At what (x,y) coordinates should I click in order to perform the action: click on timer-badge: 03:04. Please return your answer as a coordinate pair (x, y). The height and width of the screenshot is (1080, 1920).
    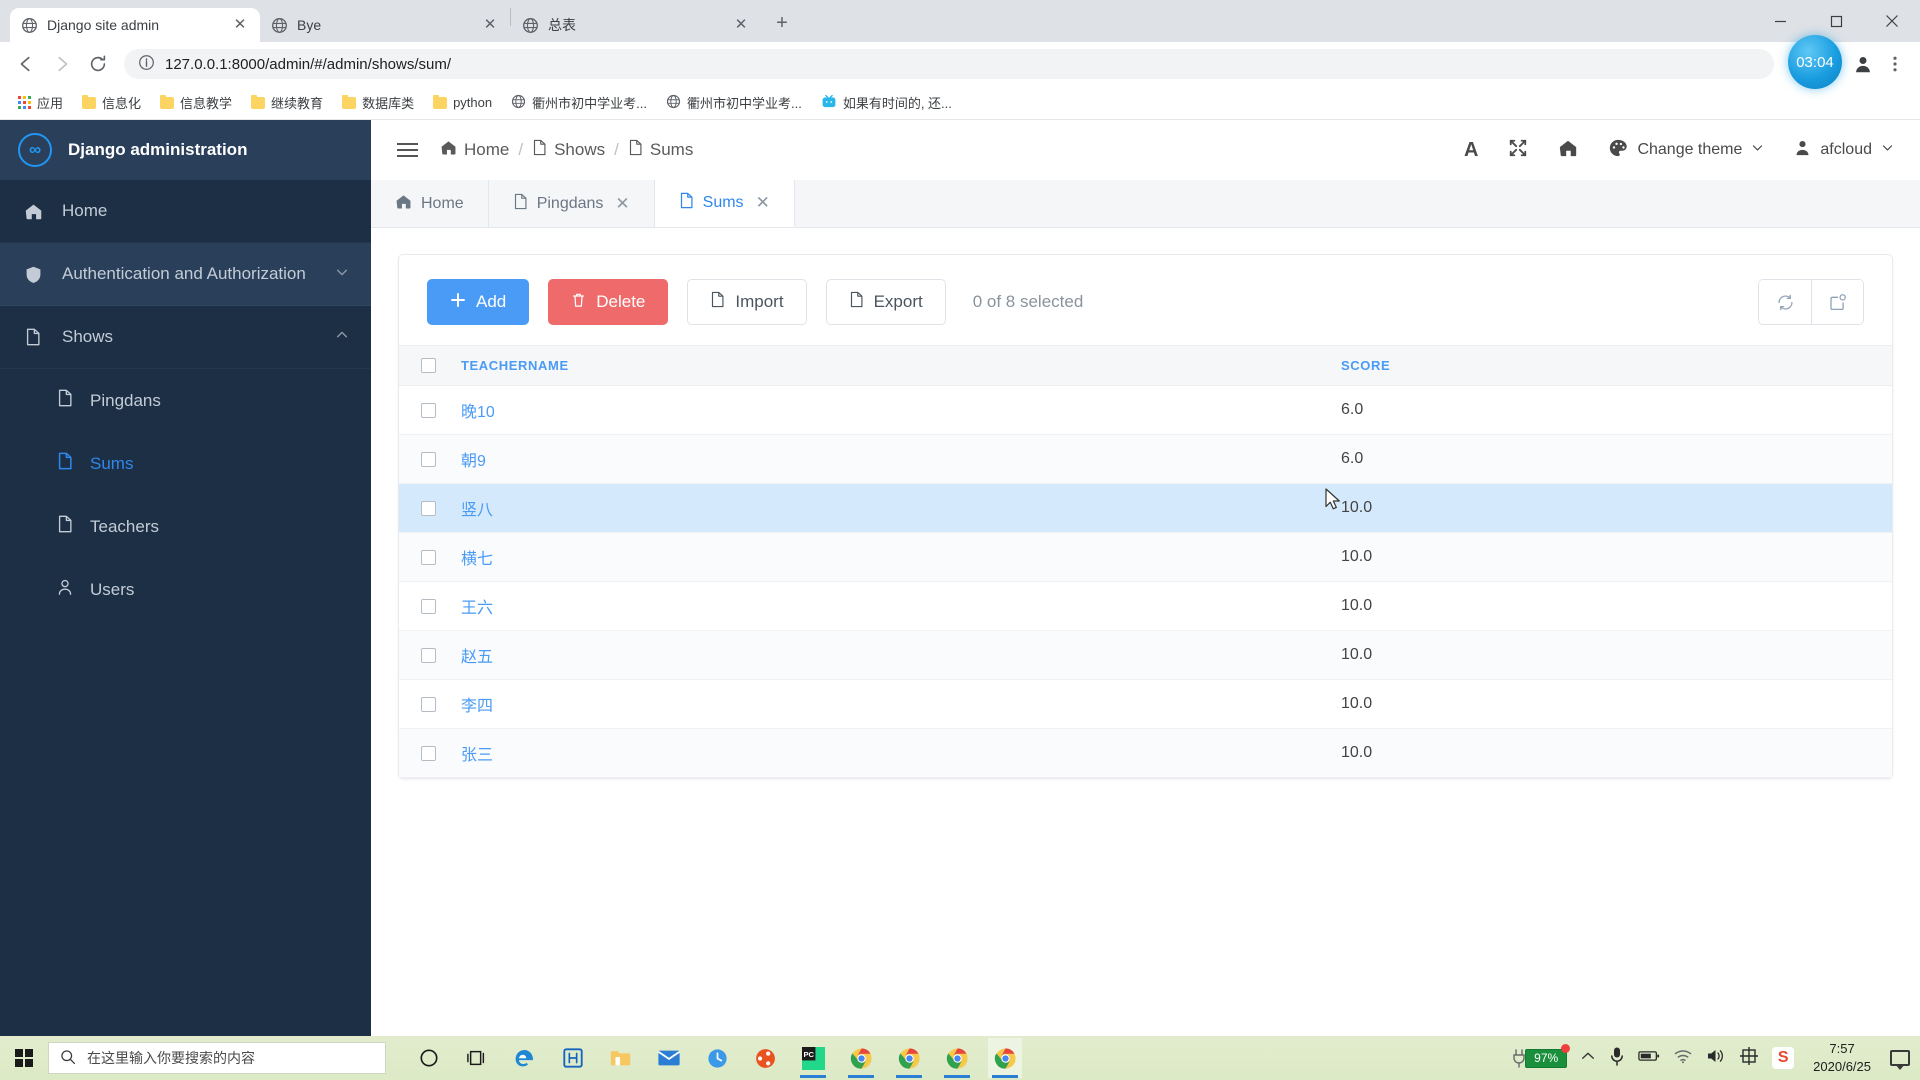
    Looking at the image, I should click on (1815, 62).